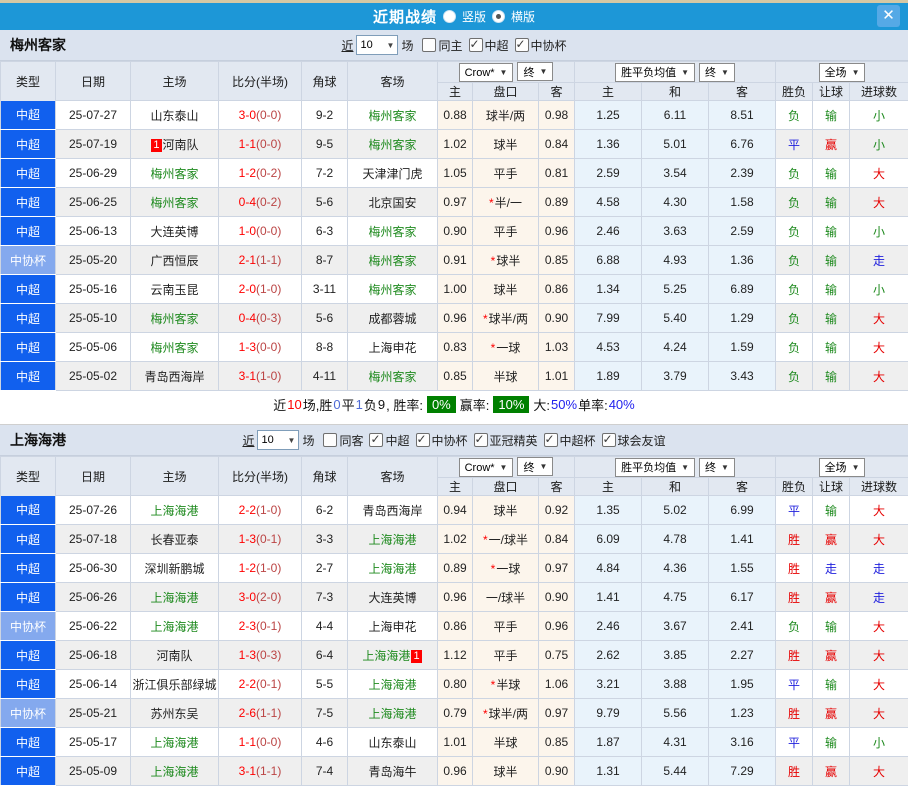 The image size is (908, 786). Describe the element at coordinates (175, 173) in the screenshot. I see `cell-home-team: 梅州客家` at that location.